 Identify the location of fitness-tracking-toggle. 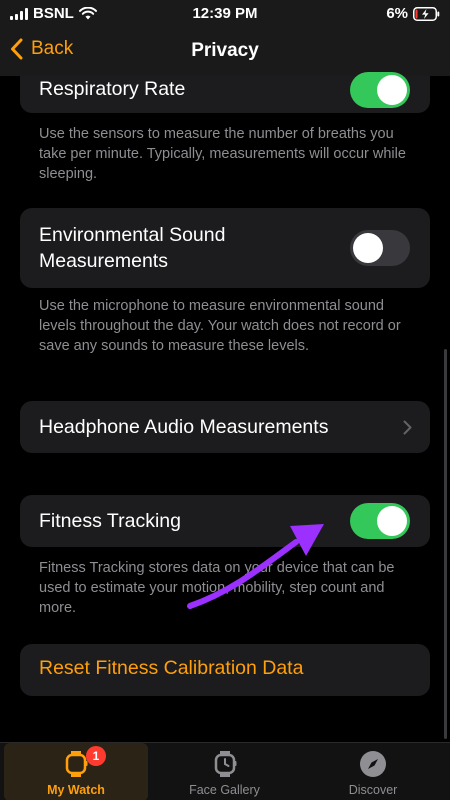
(380, 521).